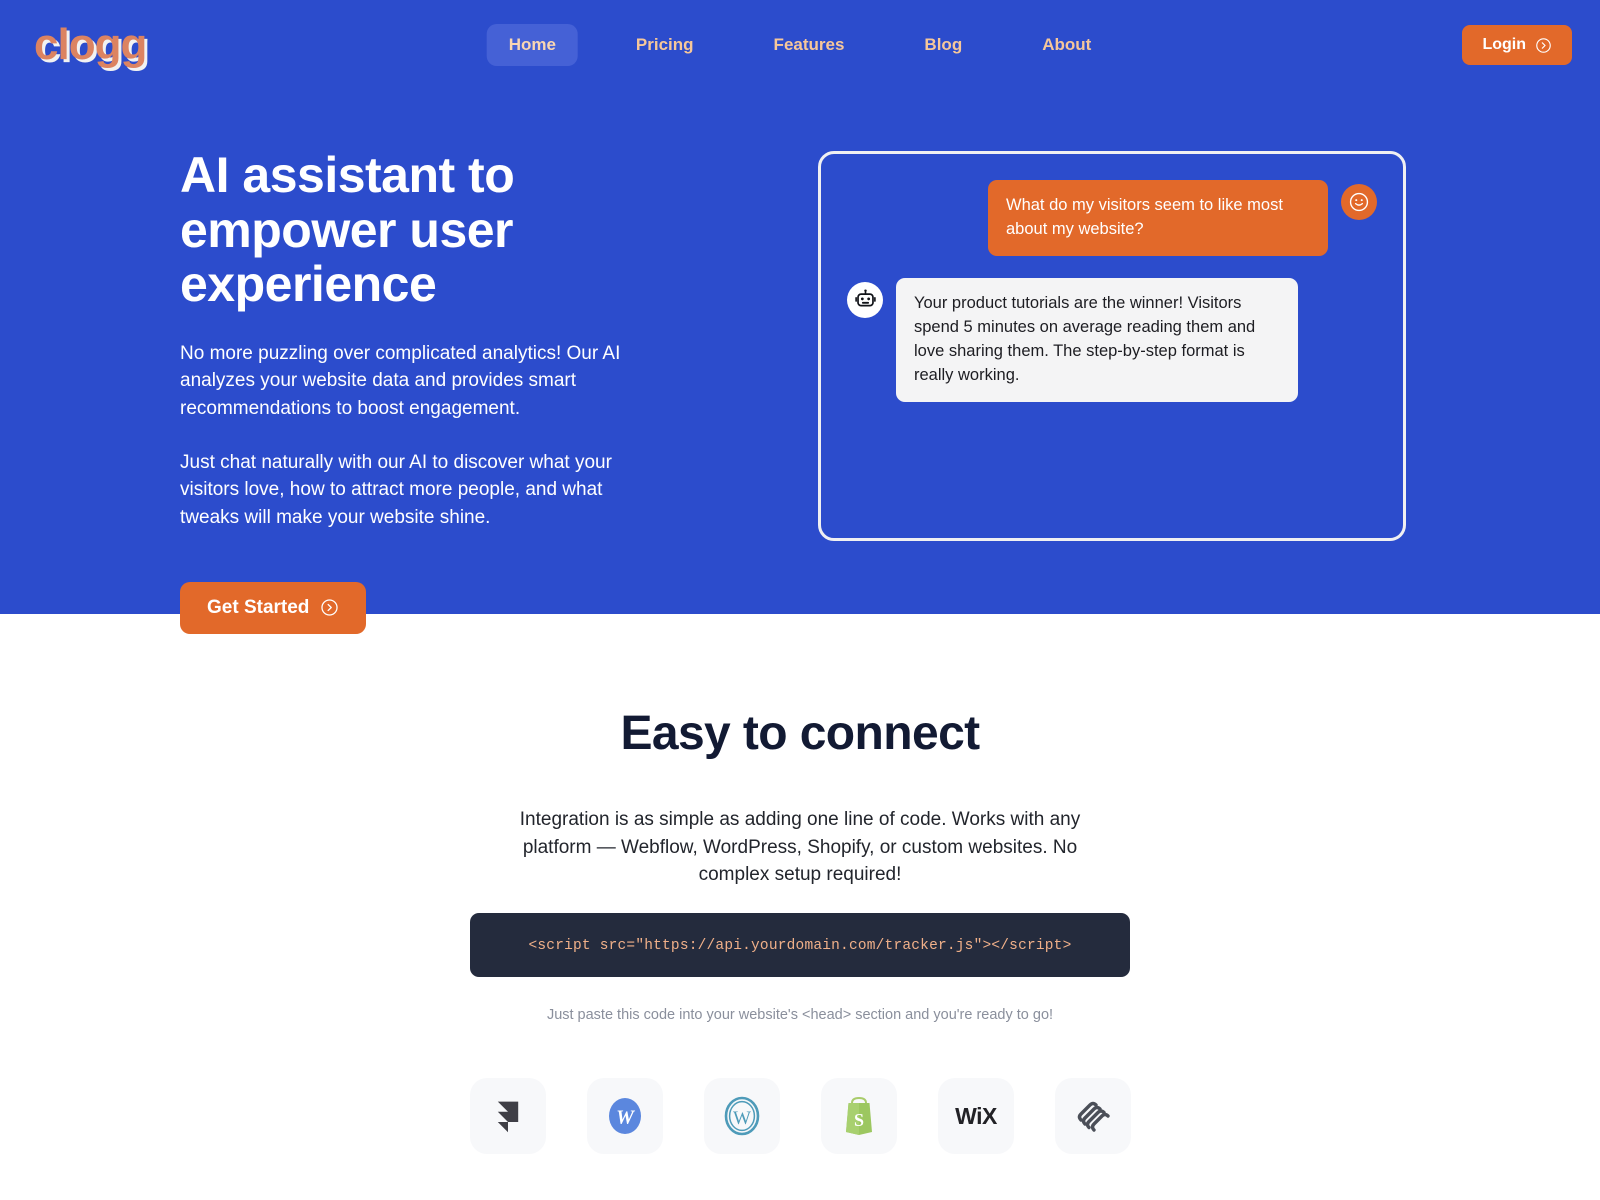 Image resolution: width=1600 pixels, height=1200 pixels. Describe the element at coordinates (943, 45) in the screenshot. I see `nav-link-blog: Blog` at that location.